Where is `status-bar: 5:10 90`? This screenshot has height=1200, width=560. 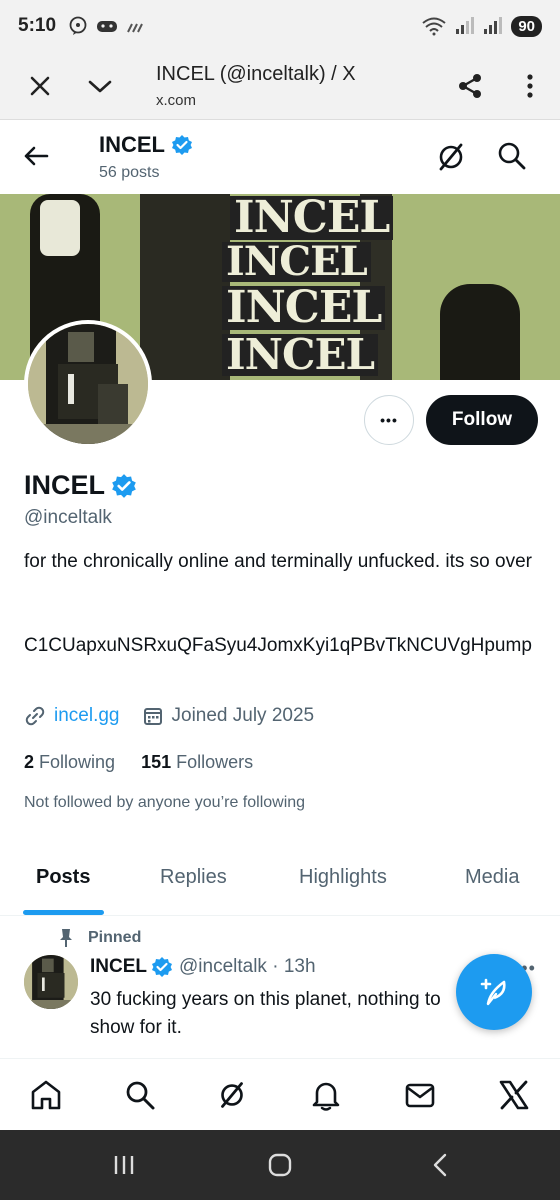
status-bar: 5:10 90 is located at coordinates (280, 26).